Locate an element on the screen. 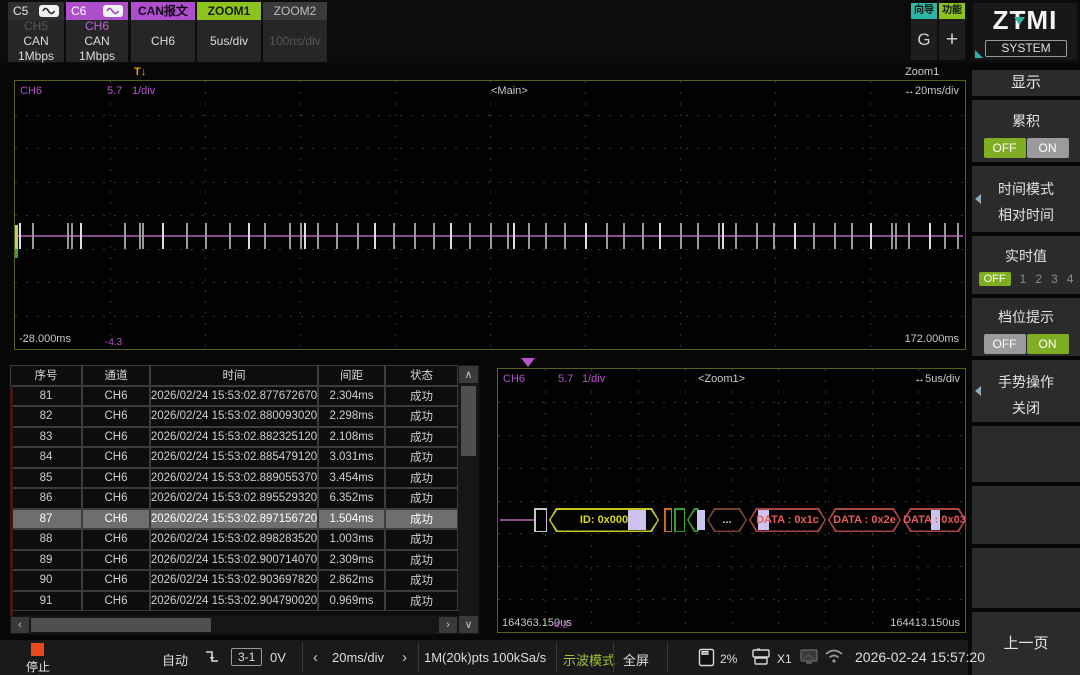 The image size is (1080, 675). table-cell: 6.352ms is located at coordinates (351, 498).